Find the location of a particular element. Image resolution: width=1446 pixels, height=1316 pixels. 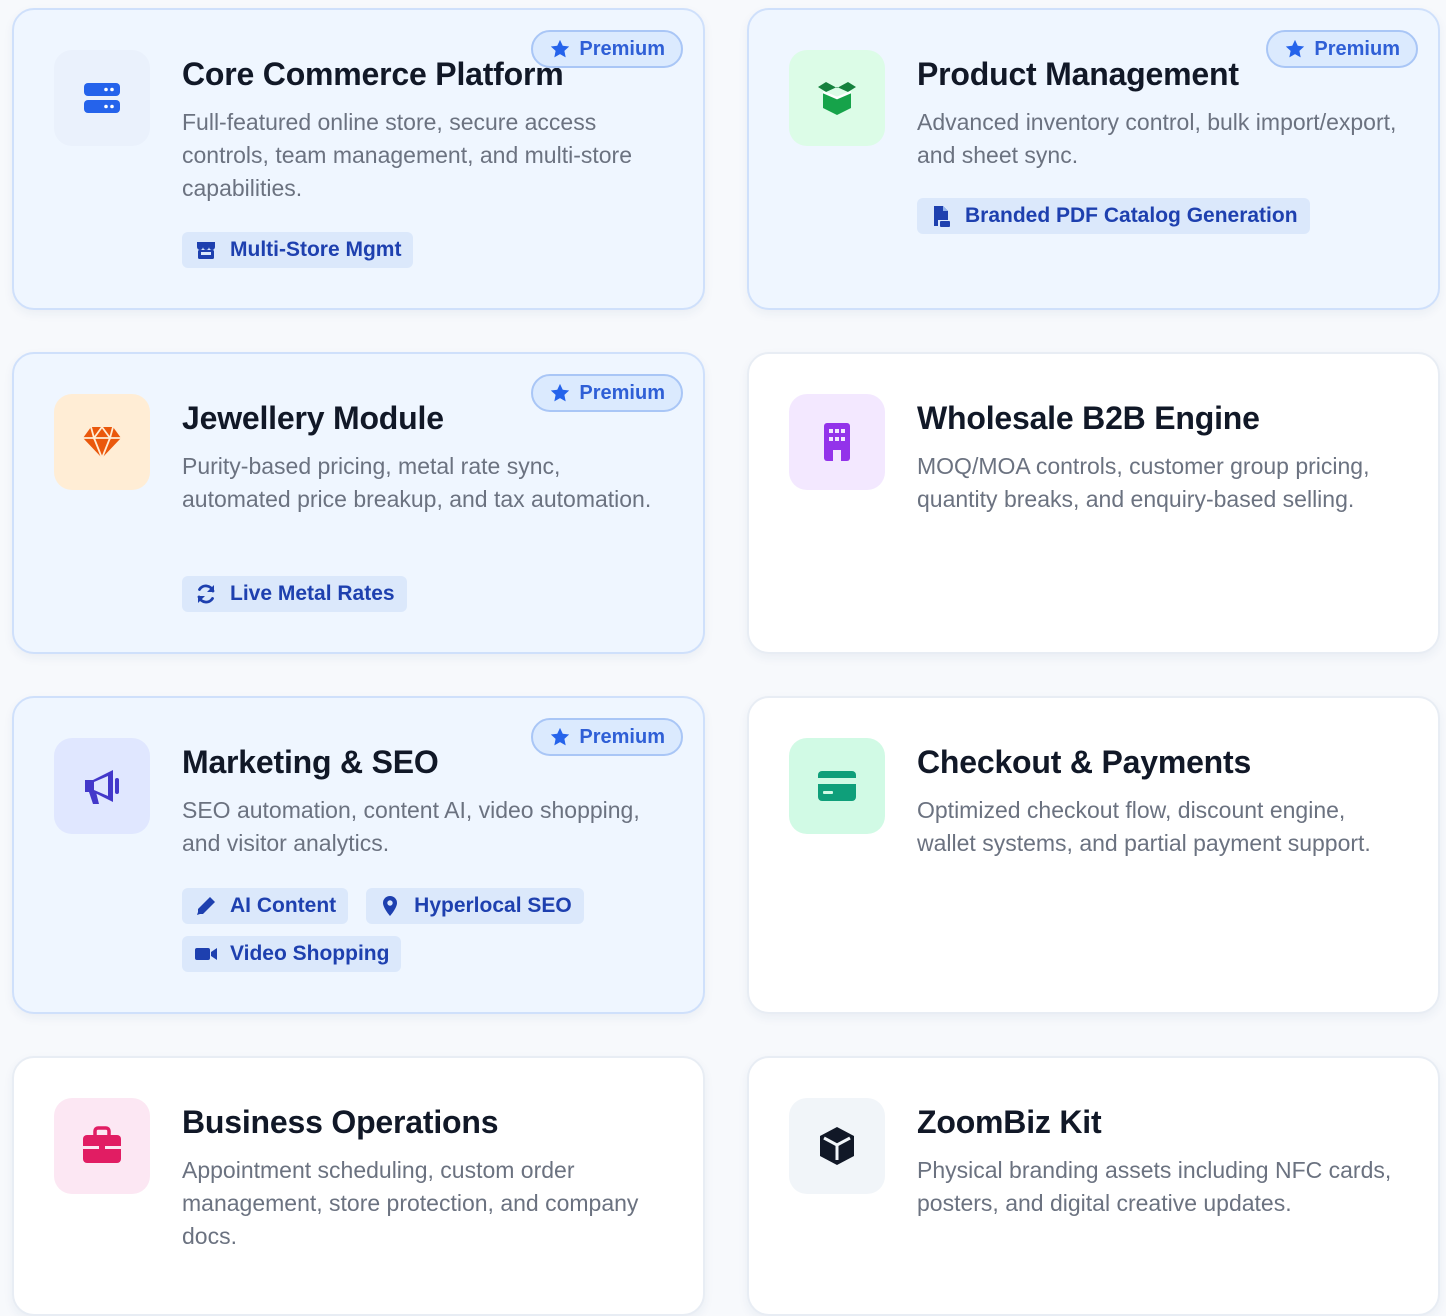

server-icon is located at coordinates (102, 98).